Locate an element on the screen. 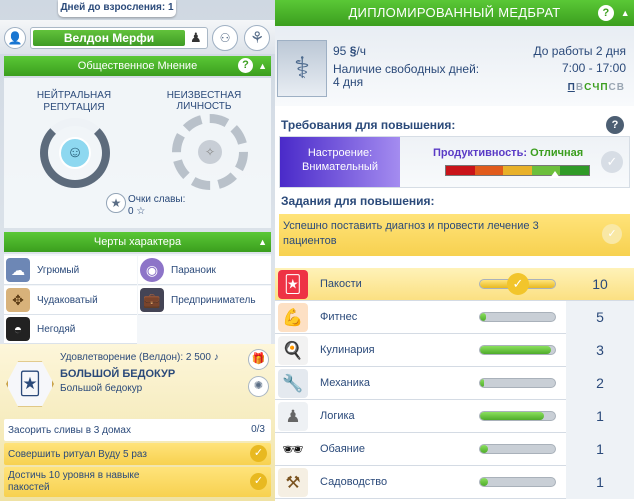 This screenshot has height=501, width=634. weekday: В is located at coordinates (620, 87).